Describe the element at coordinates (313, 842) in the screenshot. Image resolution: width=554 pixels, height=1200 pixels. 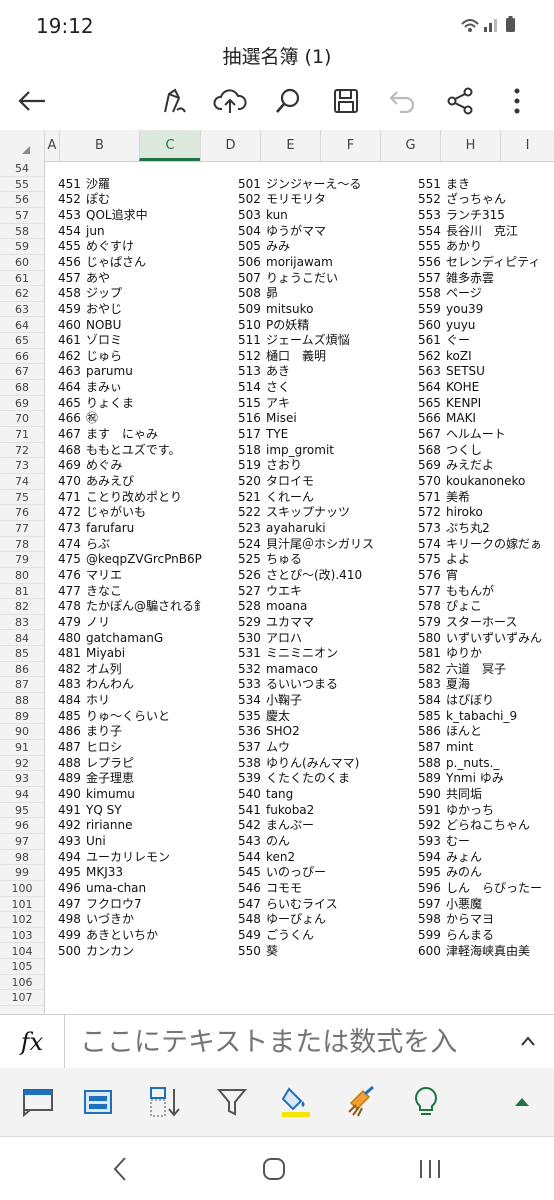
I see `list-entry: 543 のん` at that location.